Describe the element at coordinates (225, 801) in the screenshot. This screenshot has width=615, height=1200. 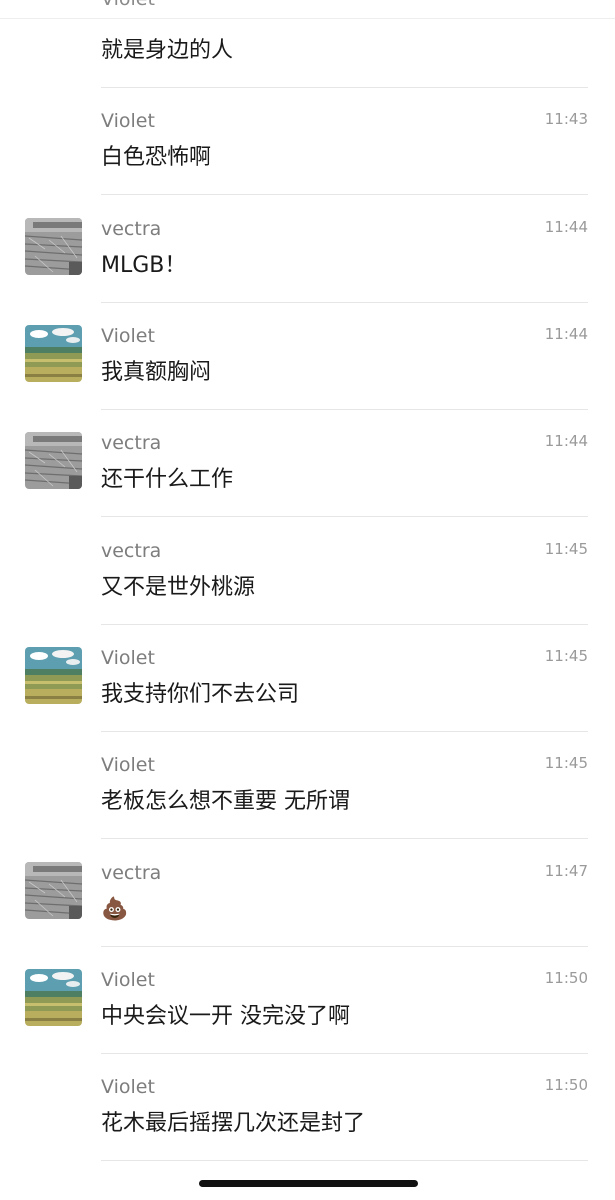
I see `message-text: 老板怎么想不重要 无所谓` at that location.